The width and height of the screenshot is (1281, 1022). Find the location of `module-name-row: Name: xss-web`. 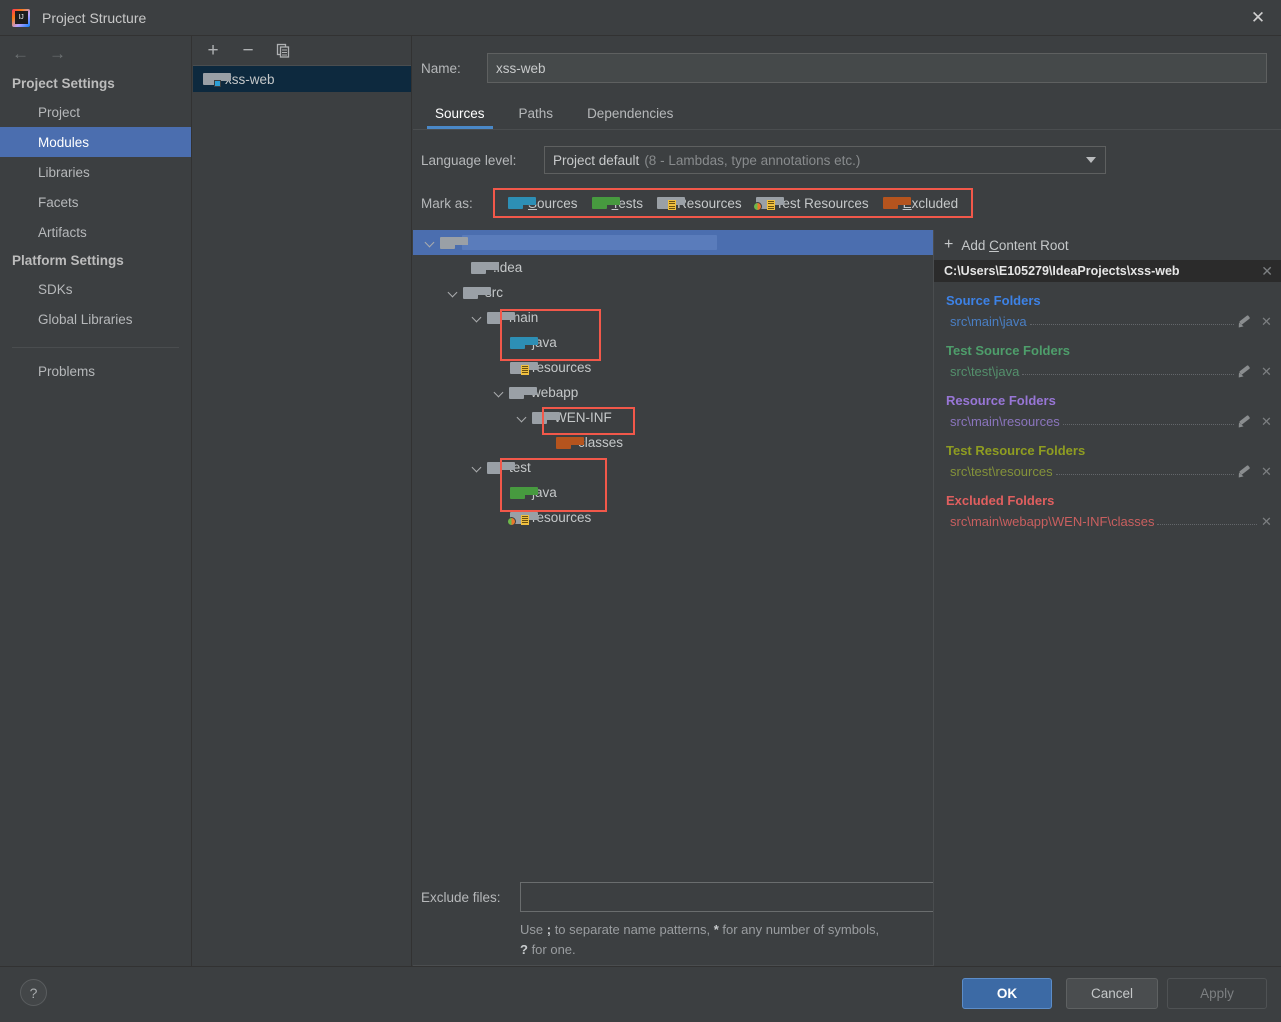

module-name-row: Name: xss-web is located at coordinates (844, 68).